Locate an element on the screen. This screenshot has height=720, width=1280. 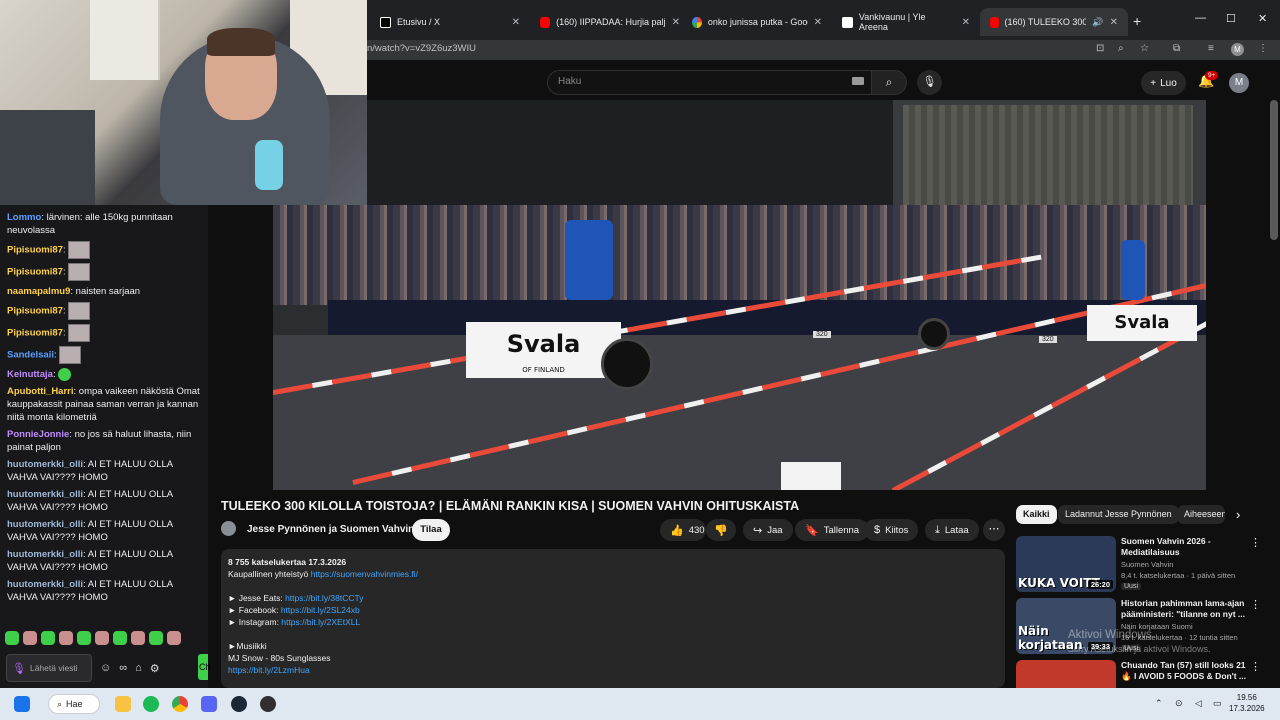
spotify-icon is located at coordinates (151, 704).